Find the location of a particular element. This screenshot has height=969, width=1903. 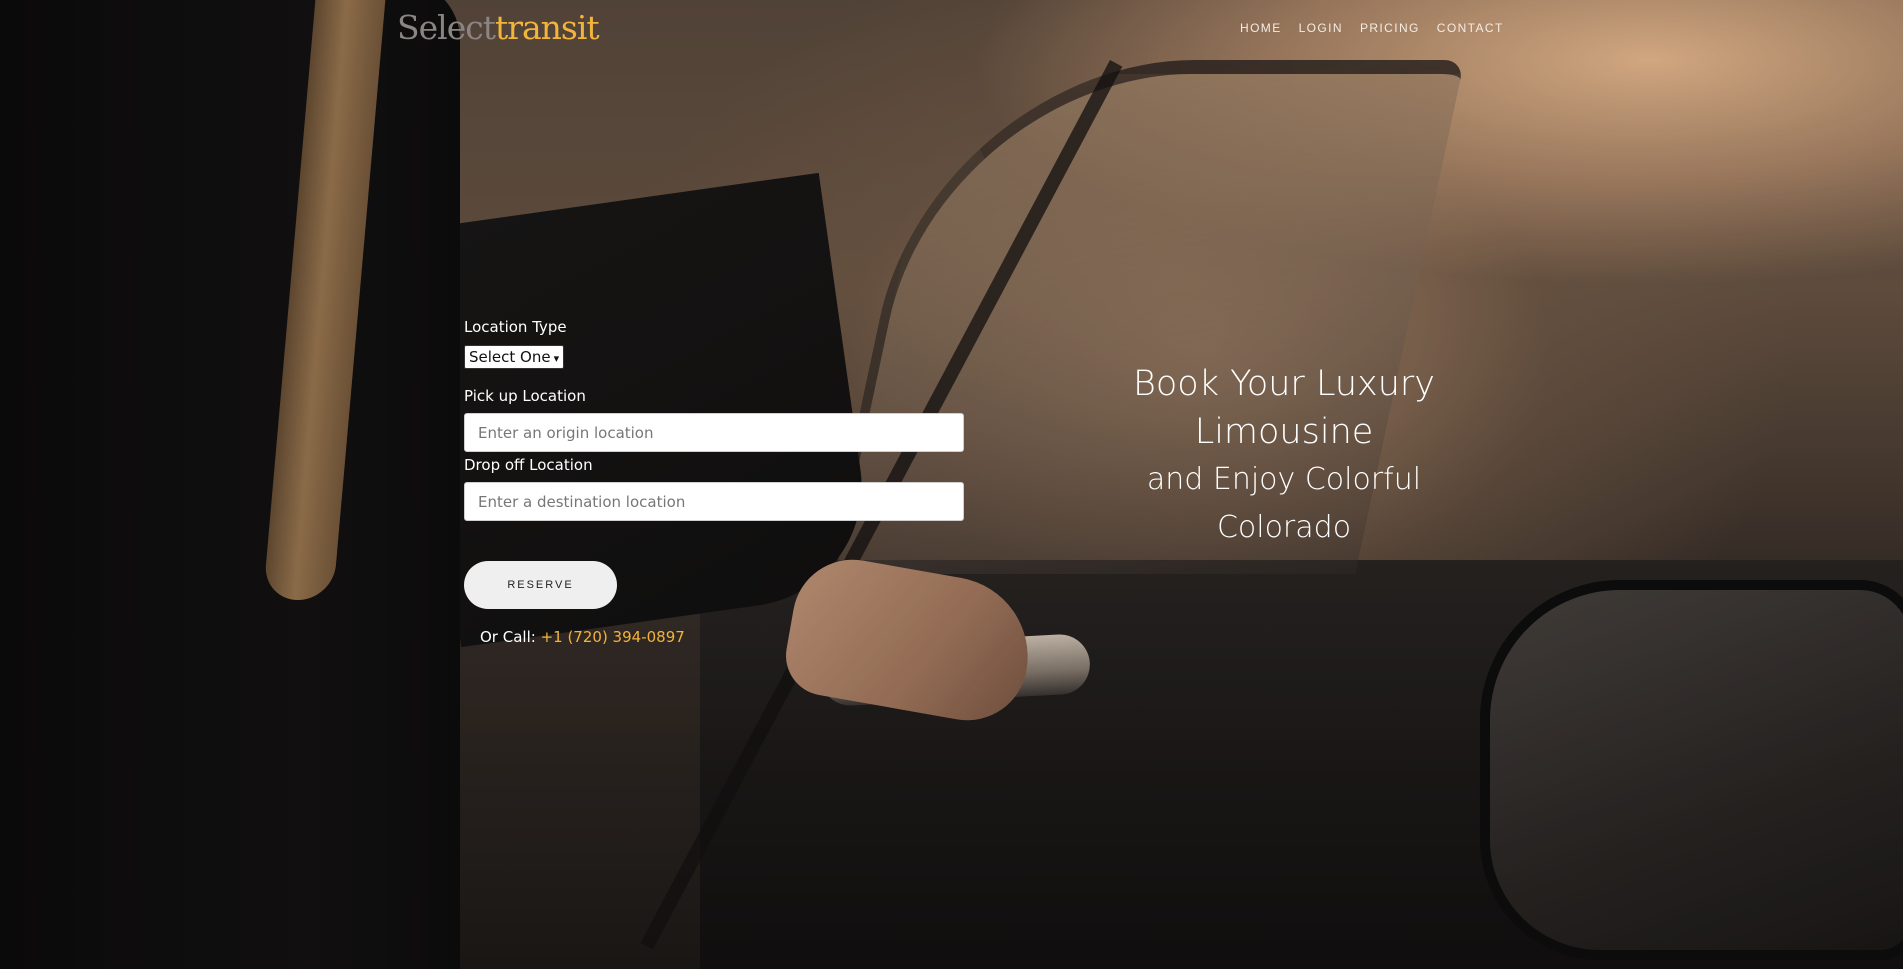

call-prefix: Or Call: is located at coordinates (508, 637).